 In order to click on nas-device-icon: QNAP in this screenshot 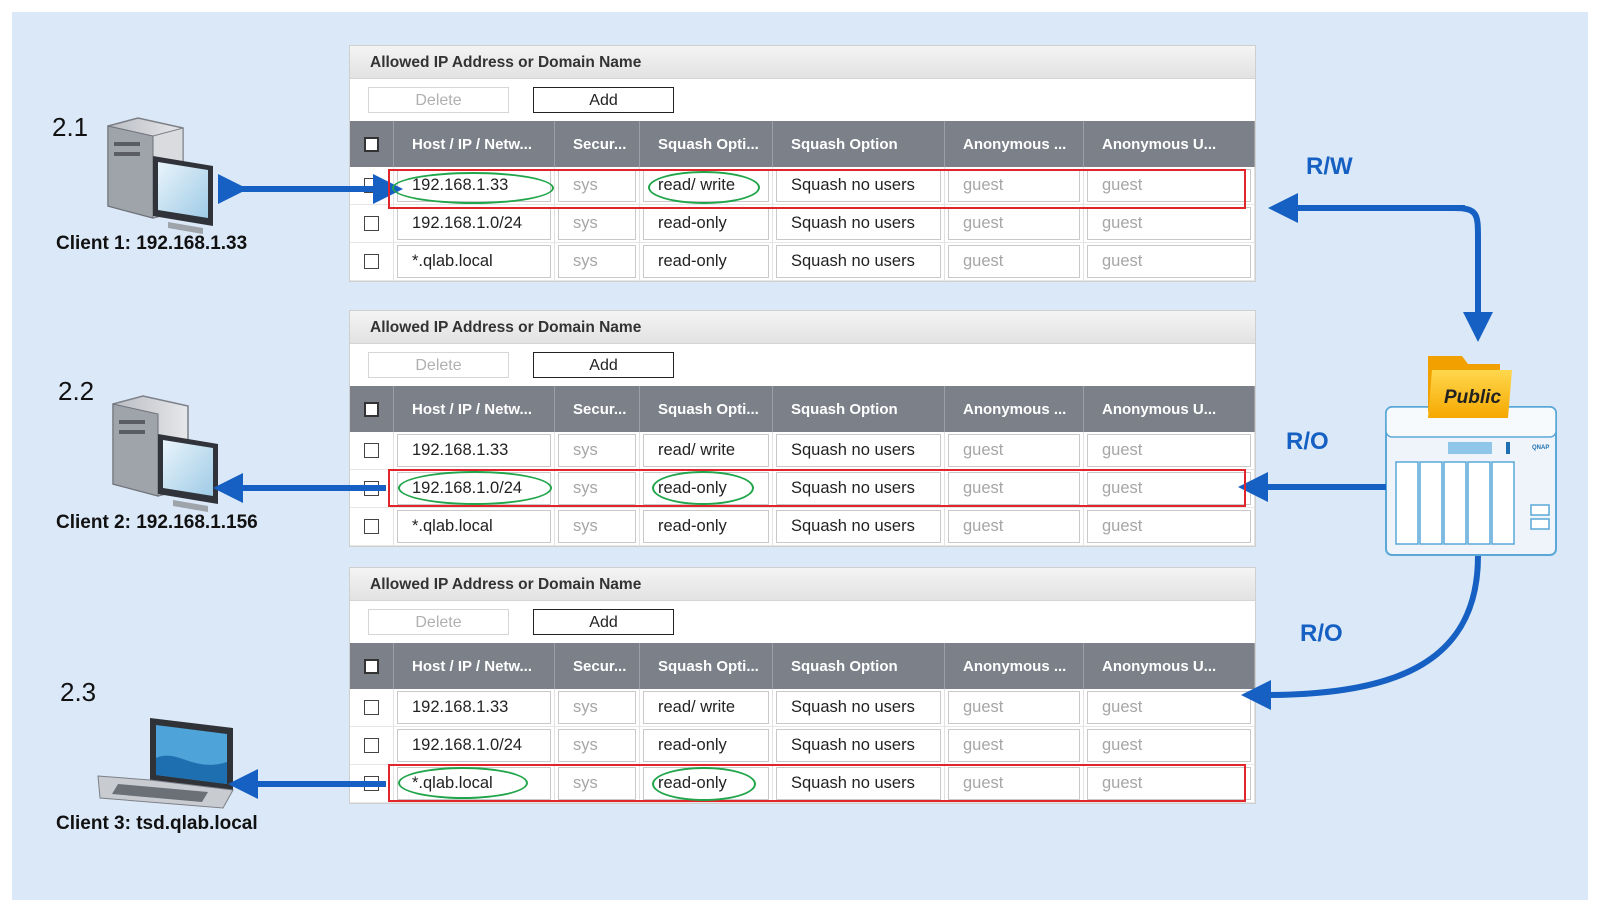, I will do `click(1471, 481)`.